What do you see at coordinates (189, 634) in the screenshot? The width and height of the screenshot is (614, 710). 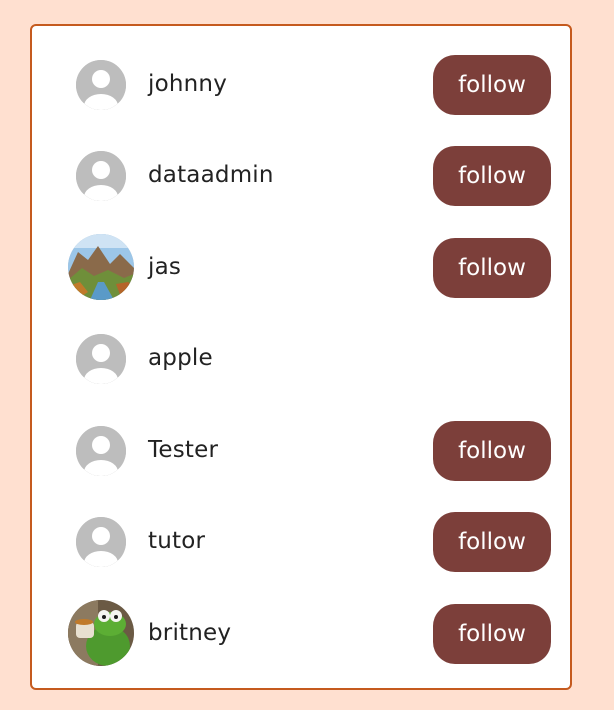 I see `username: britney` at bounding box center [189, 634].